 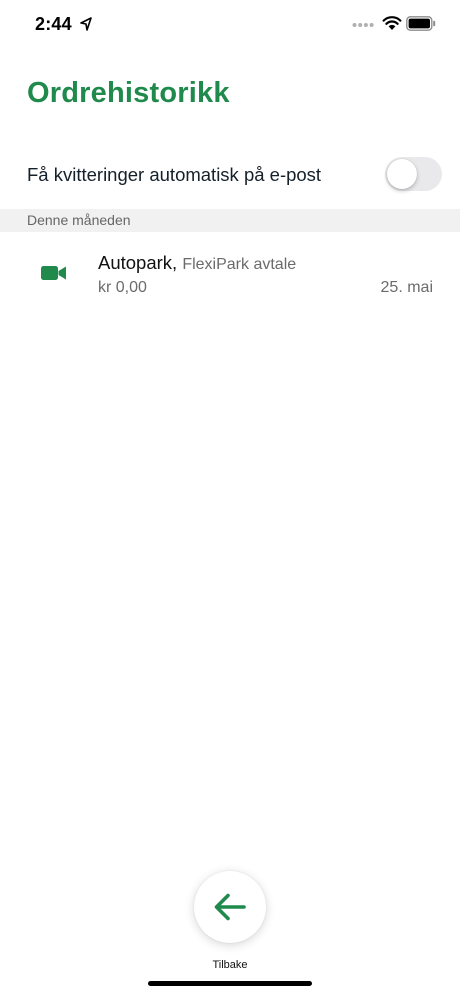 I want to click on order-product: FlexiPark avtale, so click(x=239, y=264).